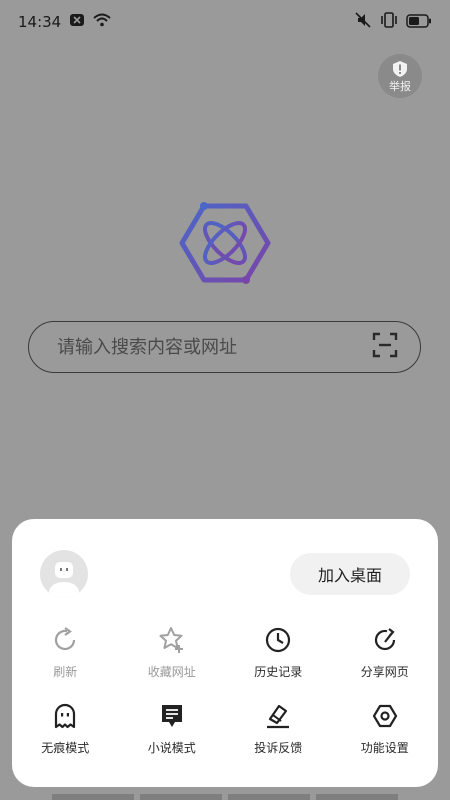  I want to click on add-to-desktop-button: 加入桌面, so click(350, 574).